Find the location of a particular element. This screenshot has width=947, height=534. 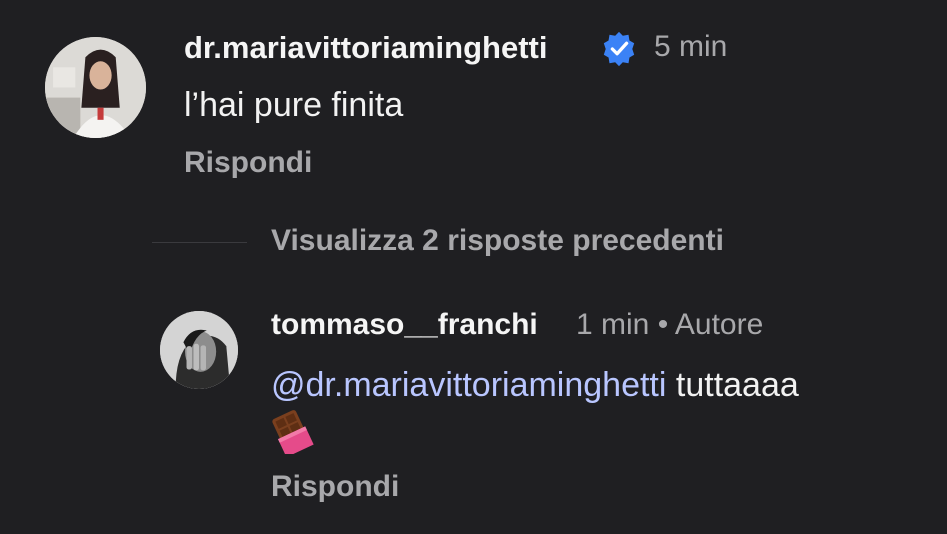

comment-text: l’hai pure finita is located at coordinates (294, 105).